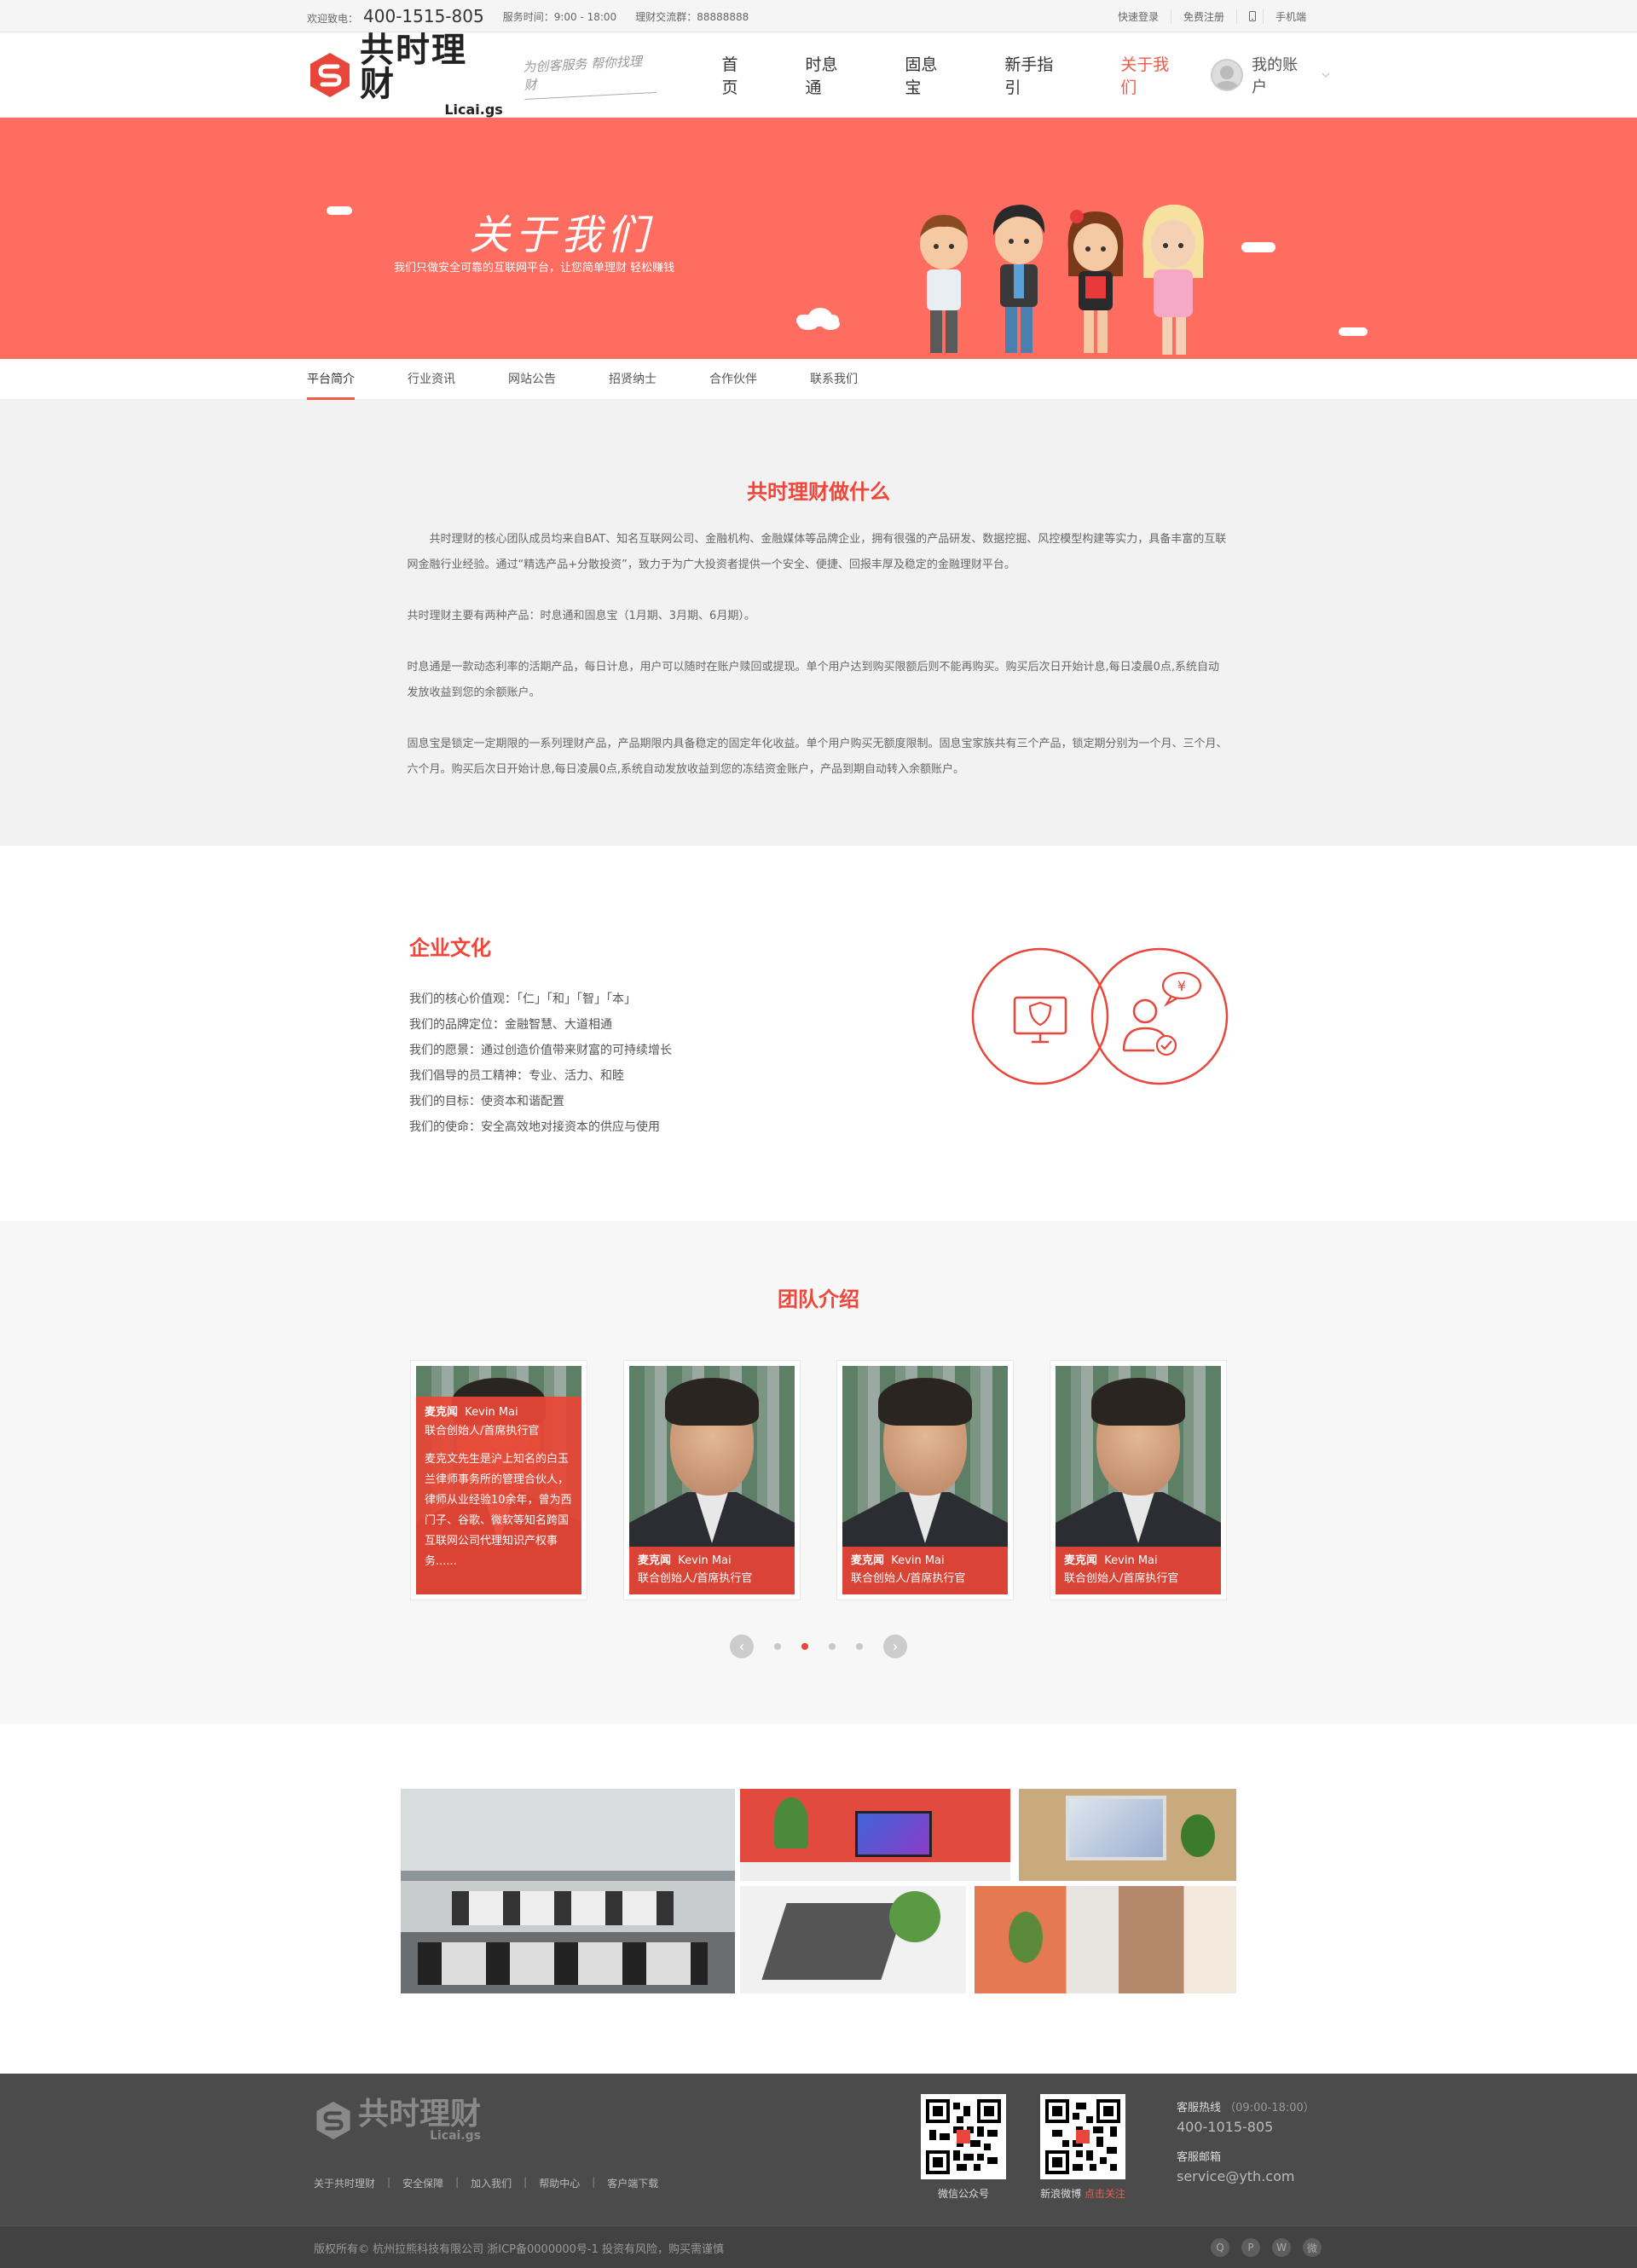 The image size is (1637, 2268). Describe the element at coordinates (895, 1646) in the screenshot. I see `next-arrow-icon: ›` at that location.